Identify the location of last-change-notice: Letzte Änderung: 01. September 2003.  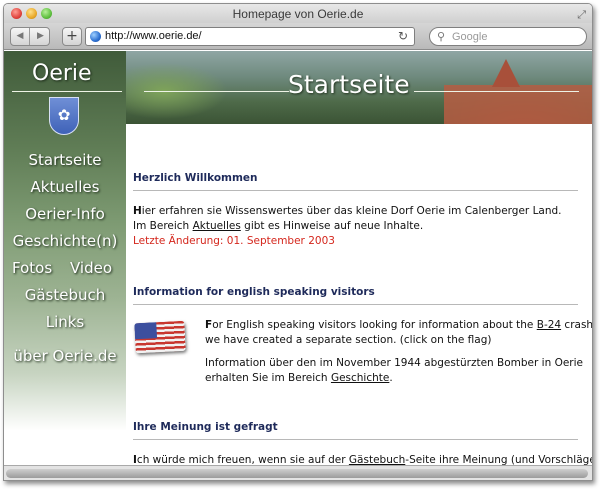
(234, 241).